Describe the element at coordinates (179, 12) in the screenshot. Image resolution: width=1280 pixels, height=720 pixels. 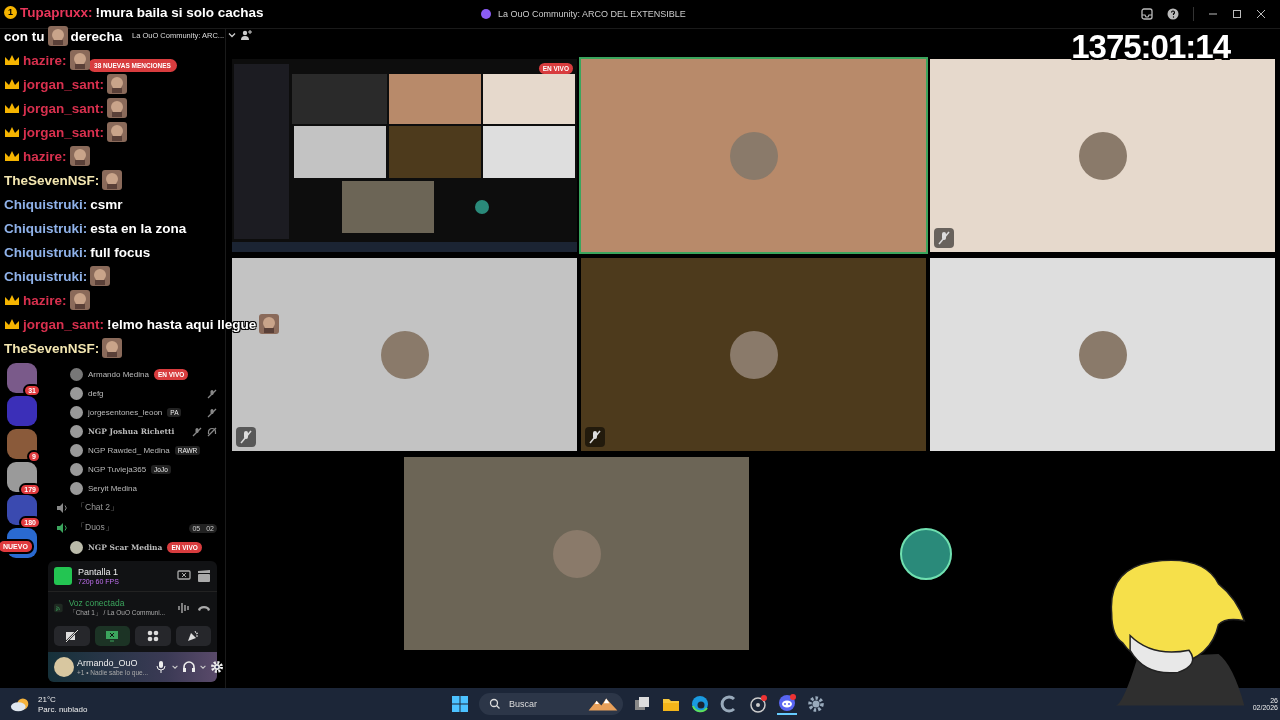
I see `chat-message: !mura baila si solo cachas` at that location.